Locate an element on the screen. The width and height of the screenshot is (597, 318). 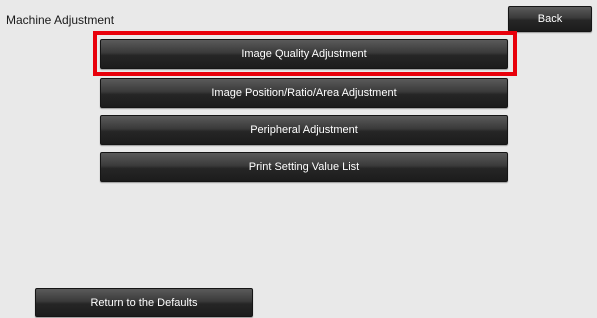
back-button: Back is located at coordinates (550, 19).